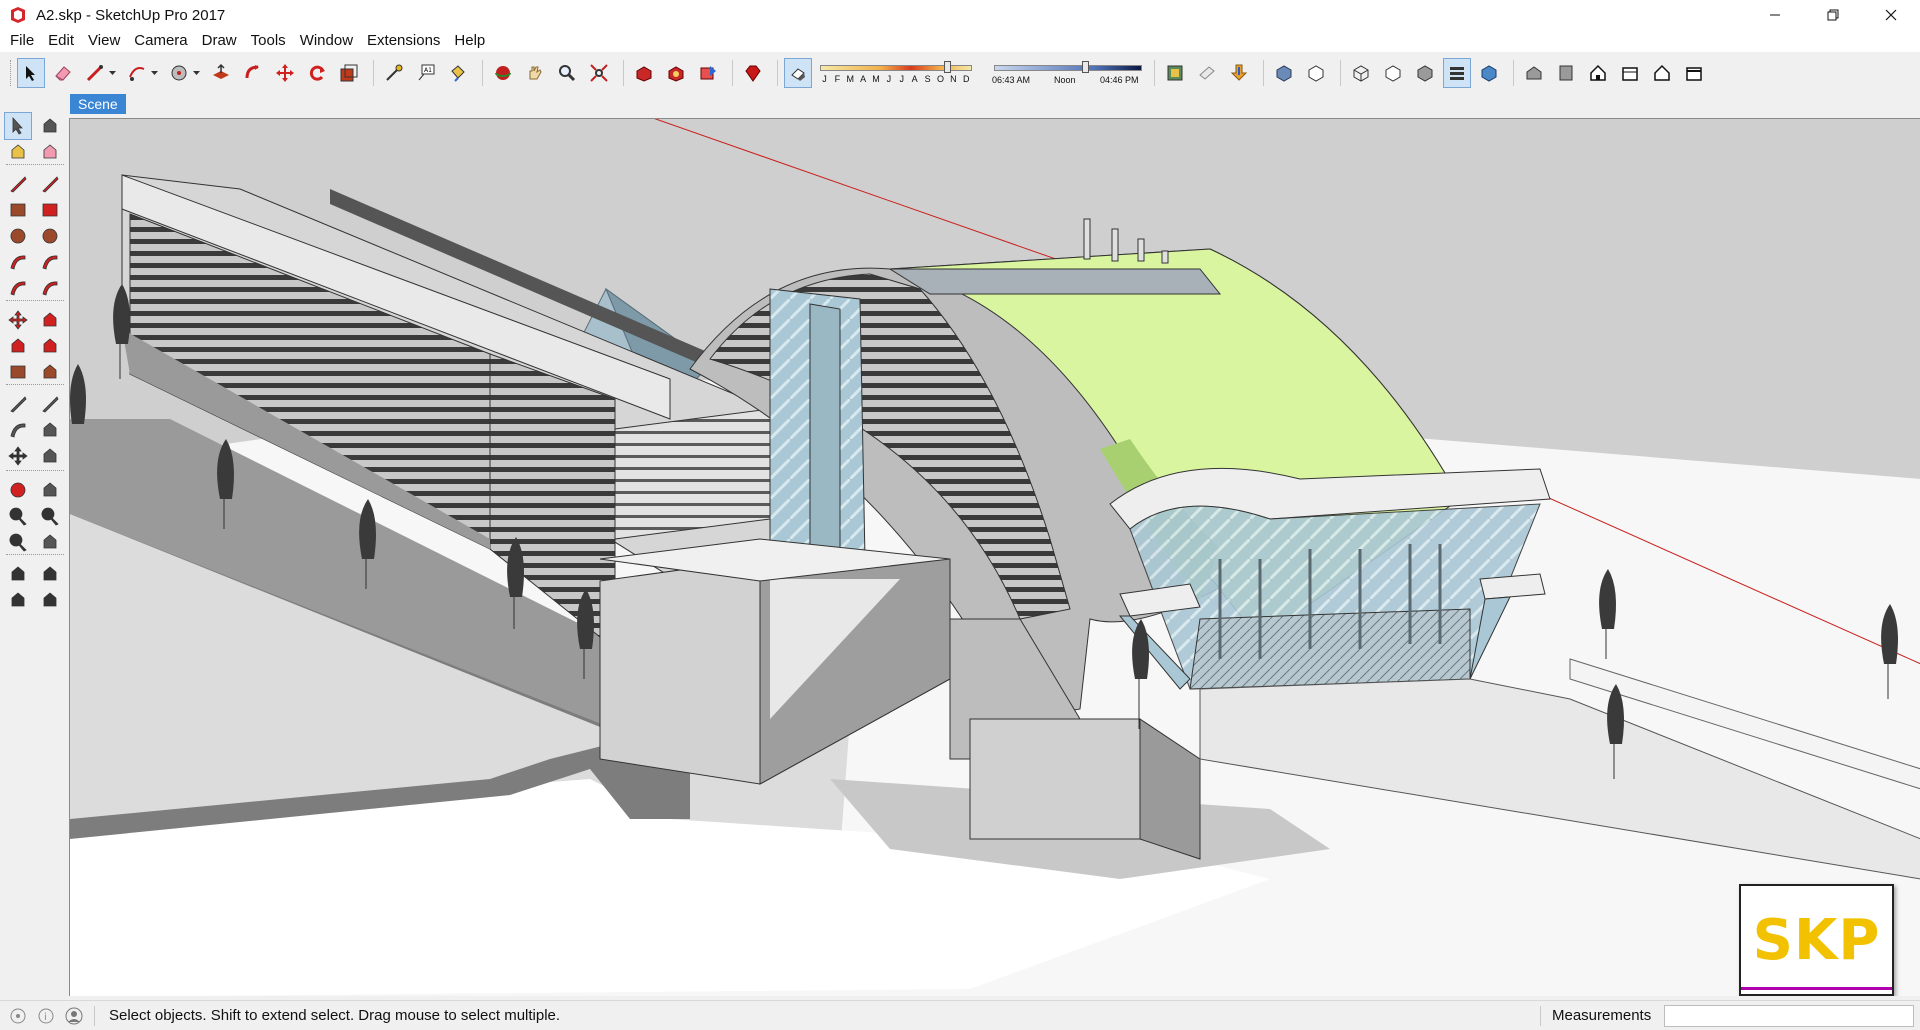 The image size is (1920, 1030). What do you see at coordinates (98, 104) in the screenshot?
I see `scene-tab: Scene` at bounding box center [98, 104].